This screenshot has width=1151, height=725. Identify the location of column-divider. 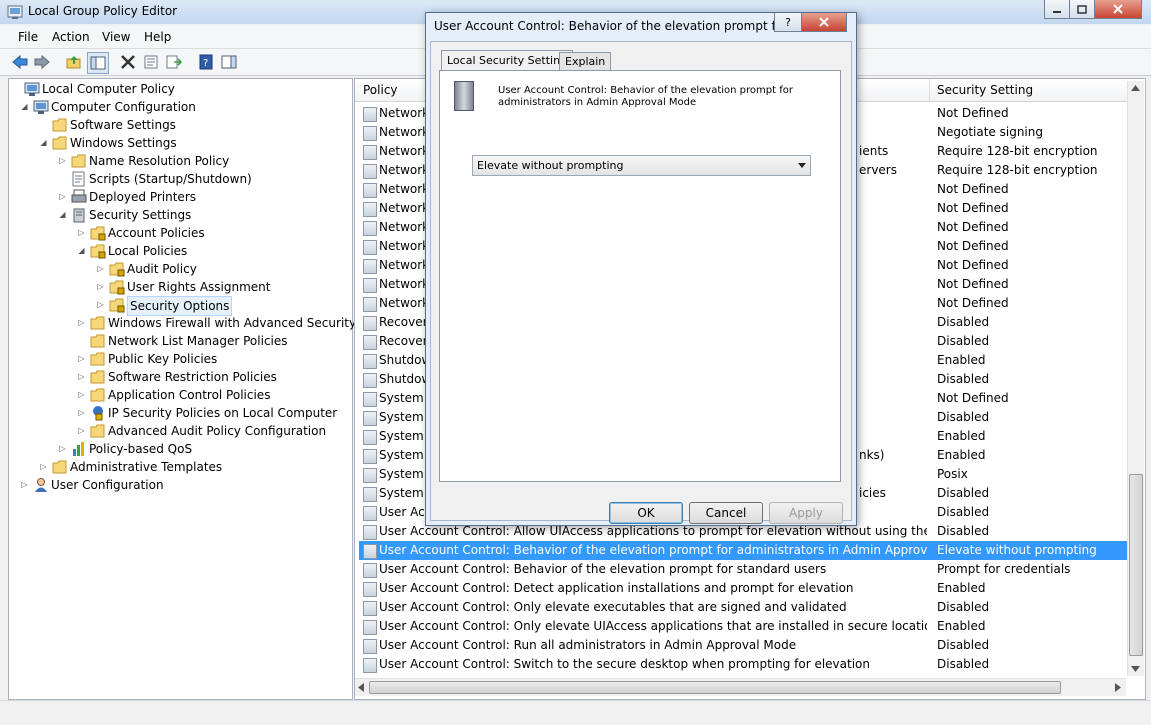
(929, 90).